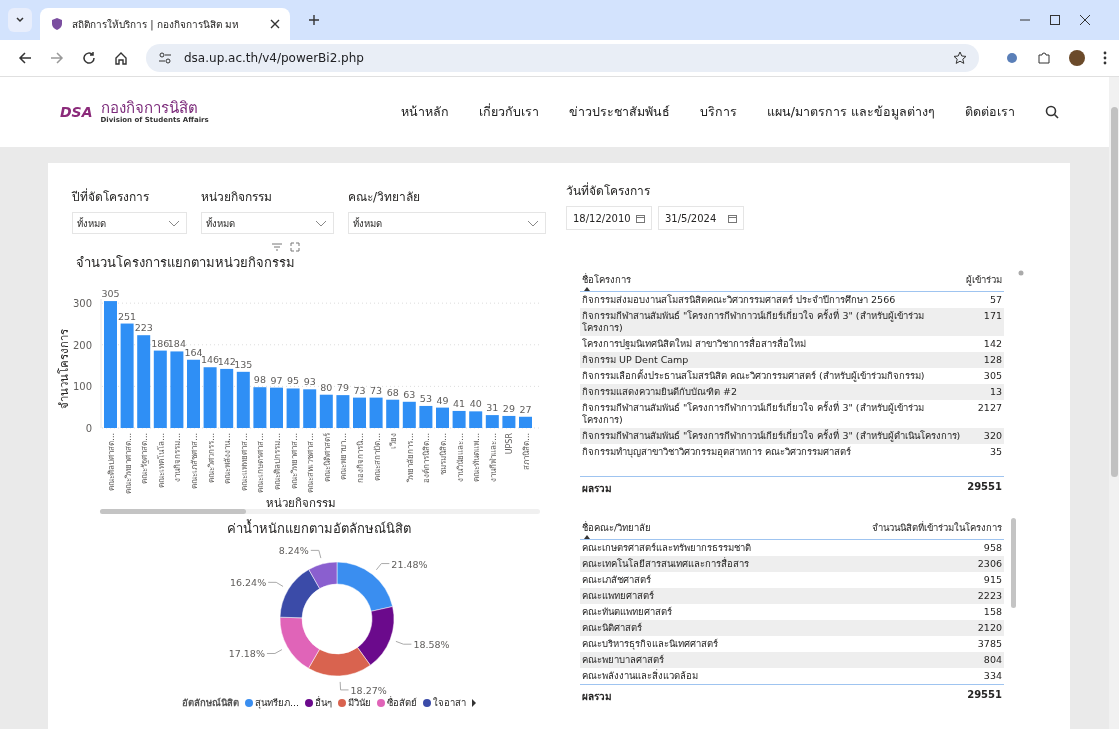 The image size is (1119, 729). Describe the element at coordinates (960, 58) in the screenshot. I see `star-icon` at that location.